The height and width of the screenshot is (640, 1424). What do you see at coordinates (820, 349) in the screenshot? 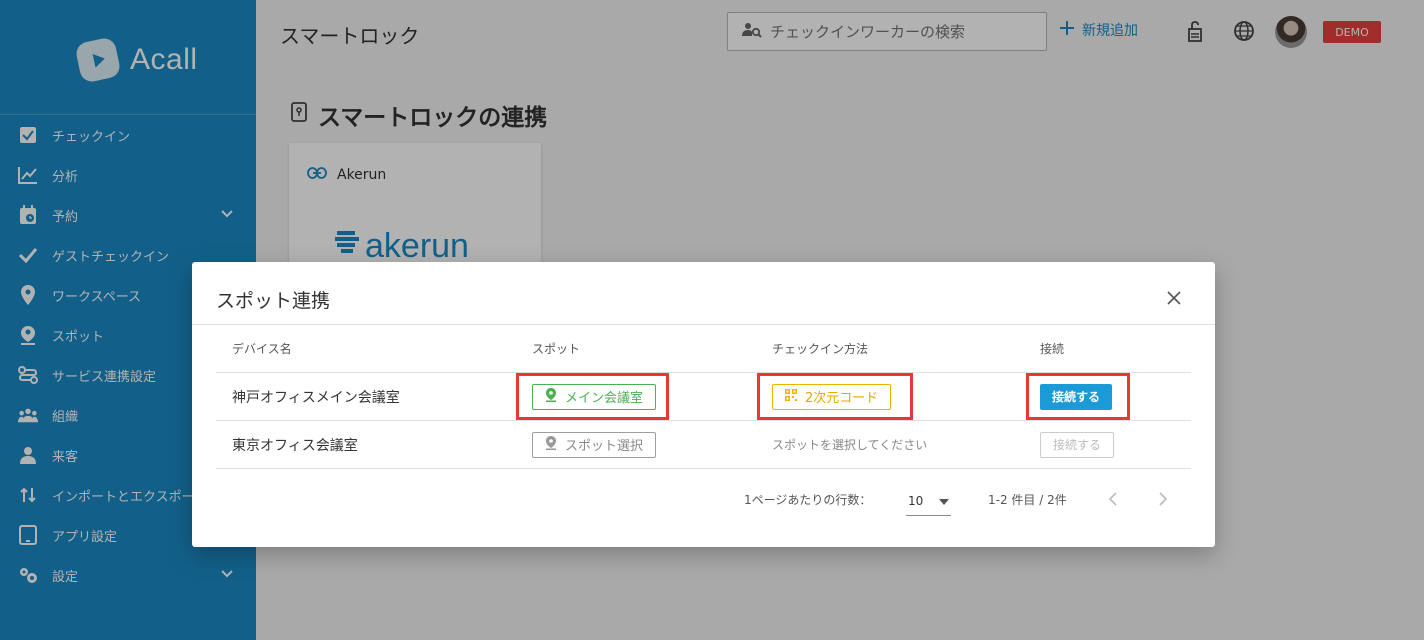
I see `column-header-checkin-method: チェックイン方法` at bounding box center [820, 349].